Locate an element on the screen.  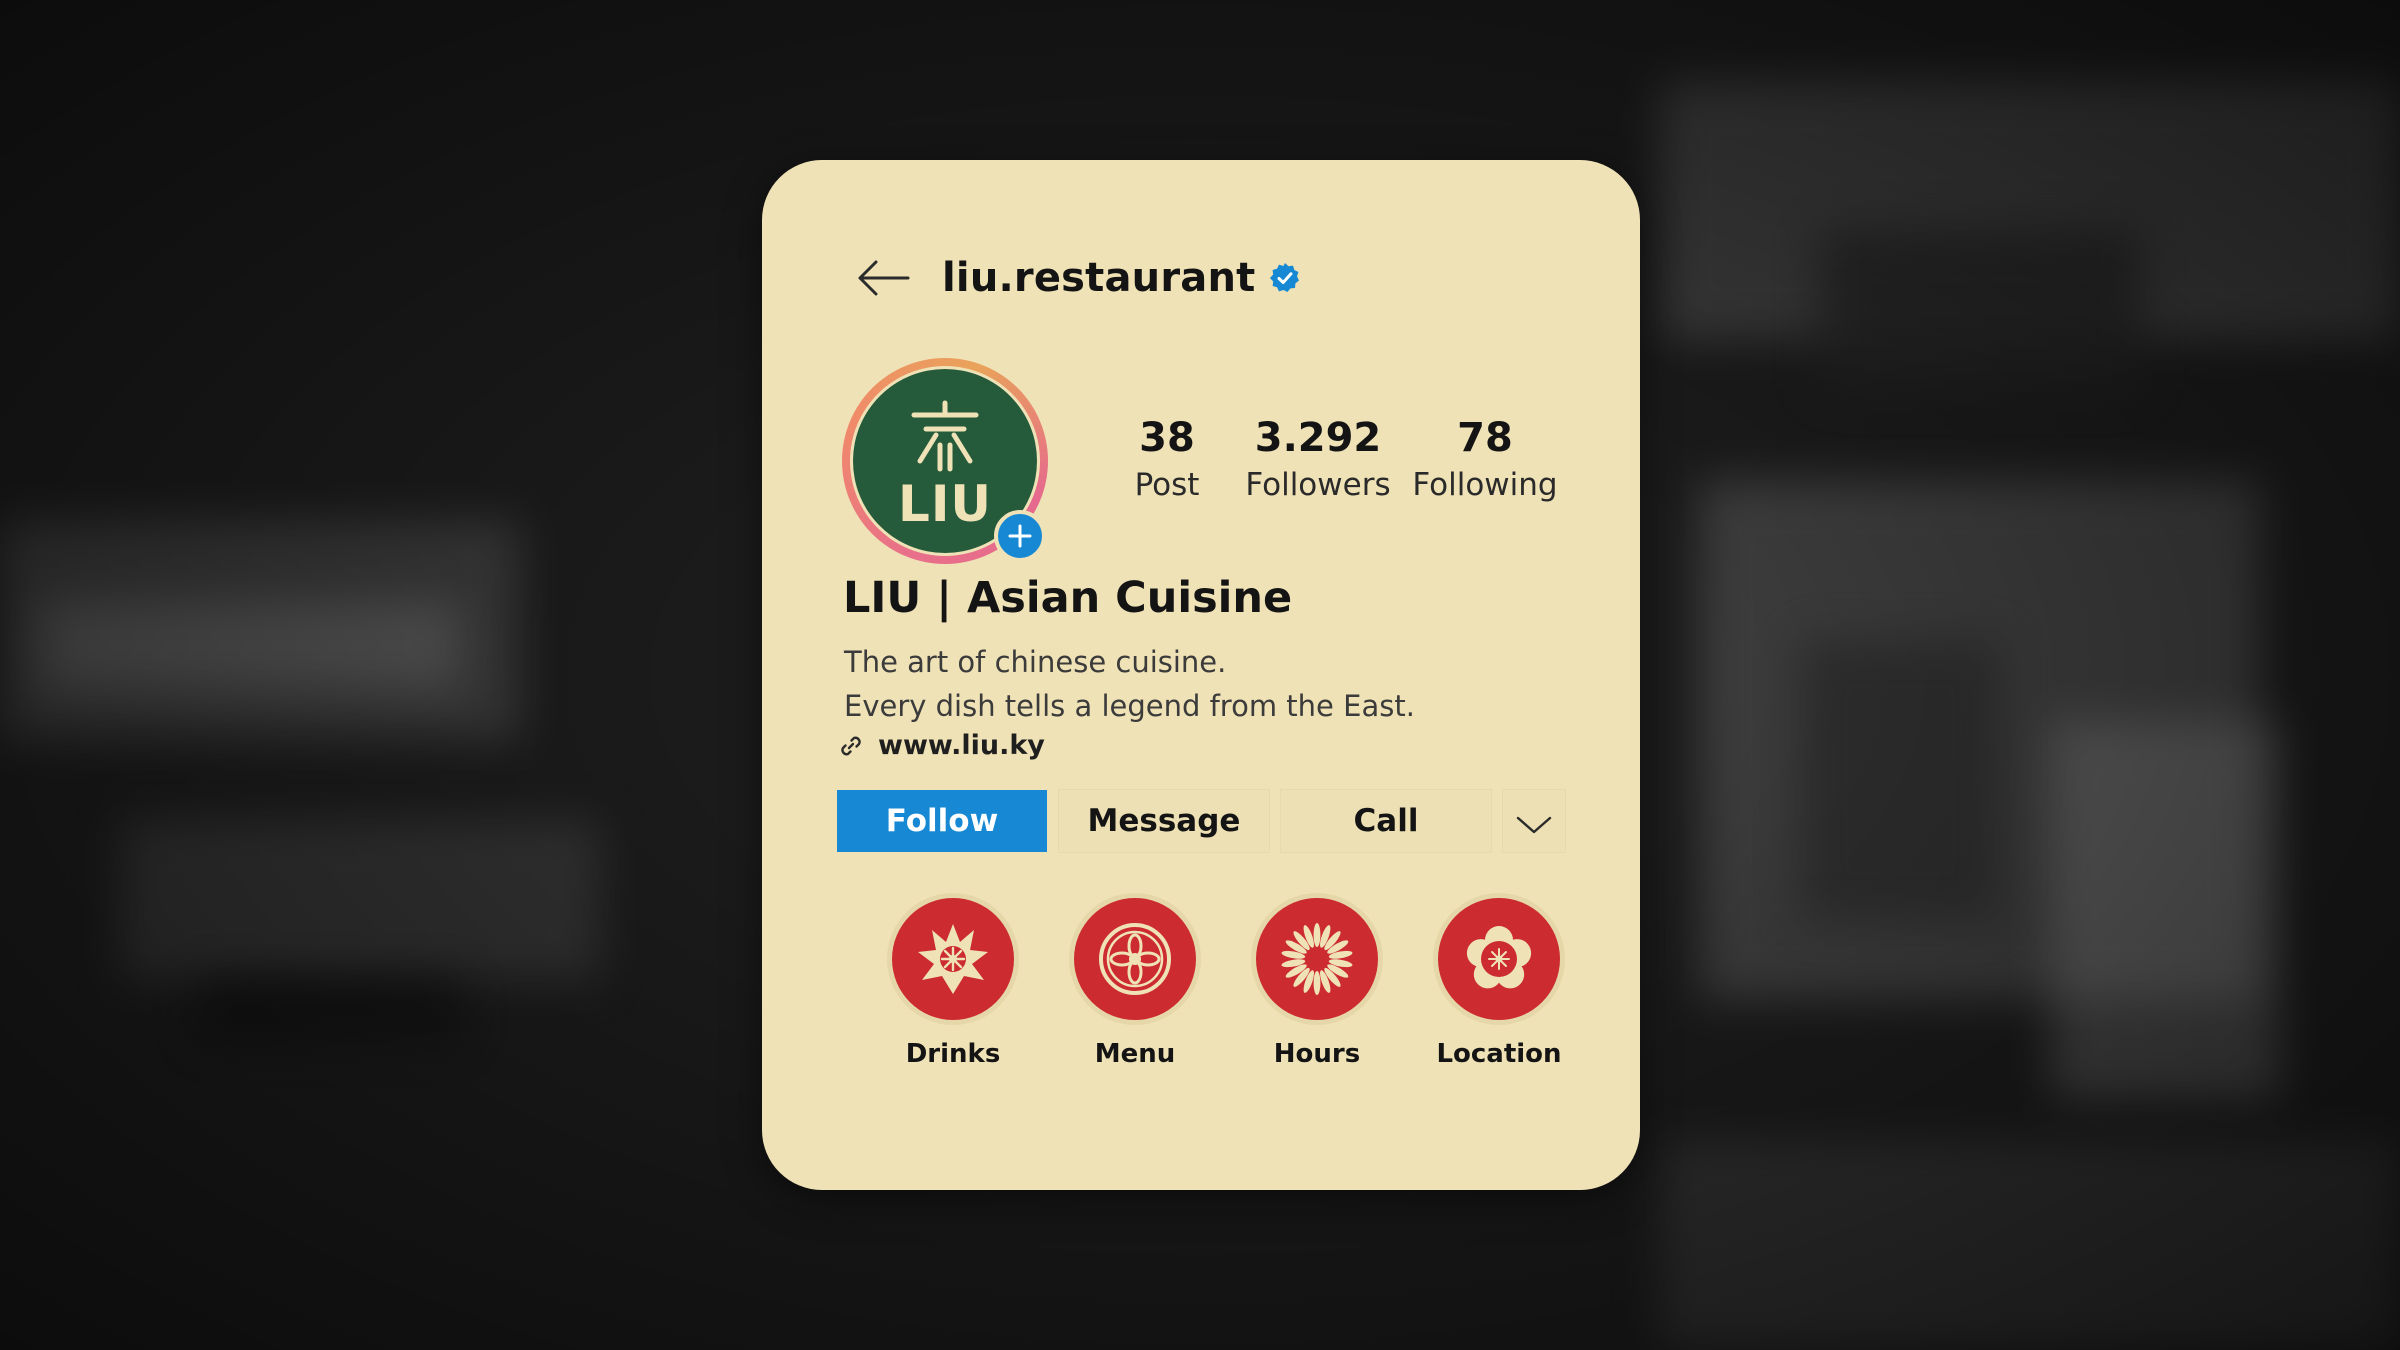
username: liu.restaurant is located at coordinates (1099, 278).